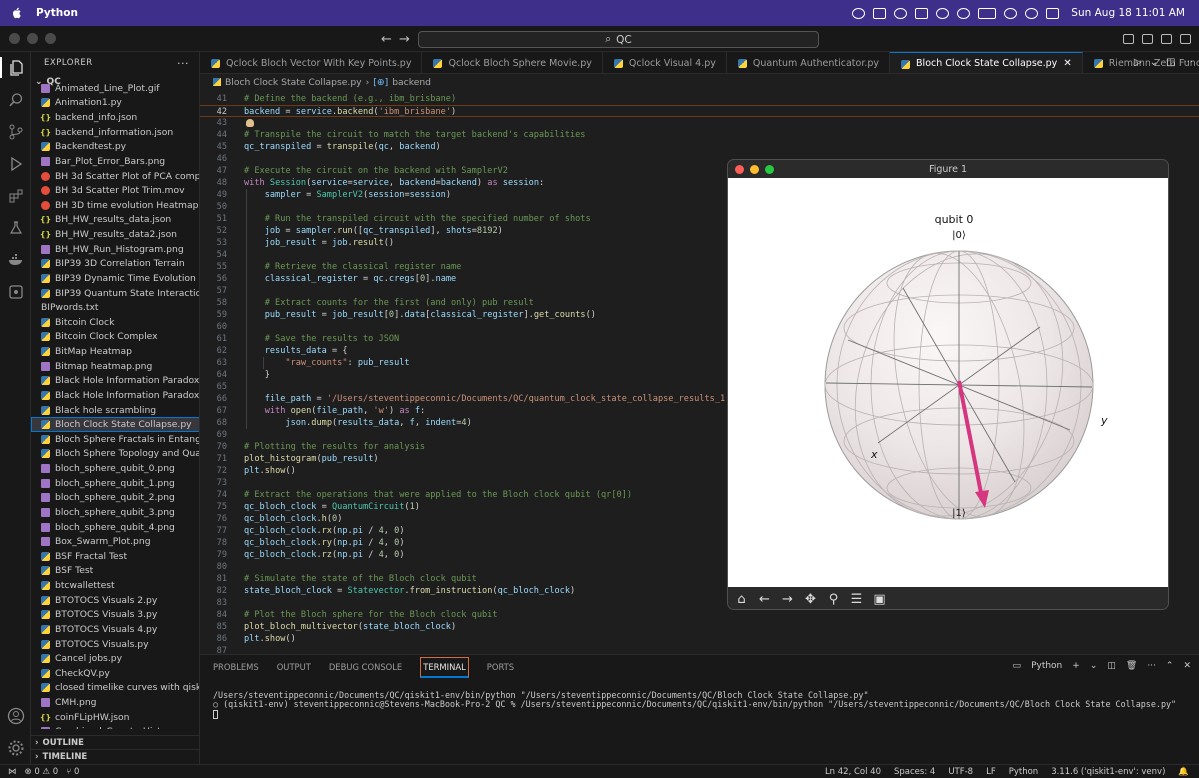 This screenshot has width=1199, height=778. Describe the element at coordinates (15, 291) in the screenshot. I see `remote-explorer-icon` at that location.